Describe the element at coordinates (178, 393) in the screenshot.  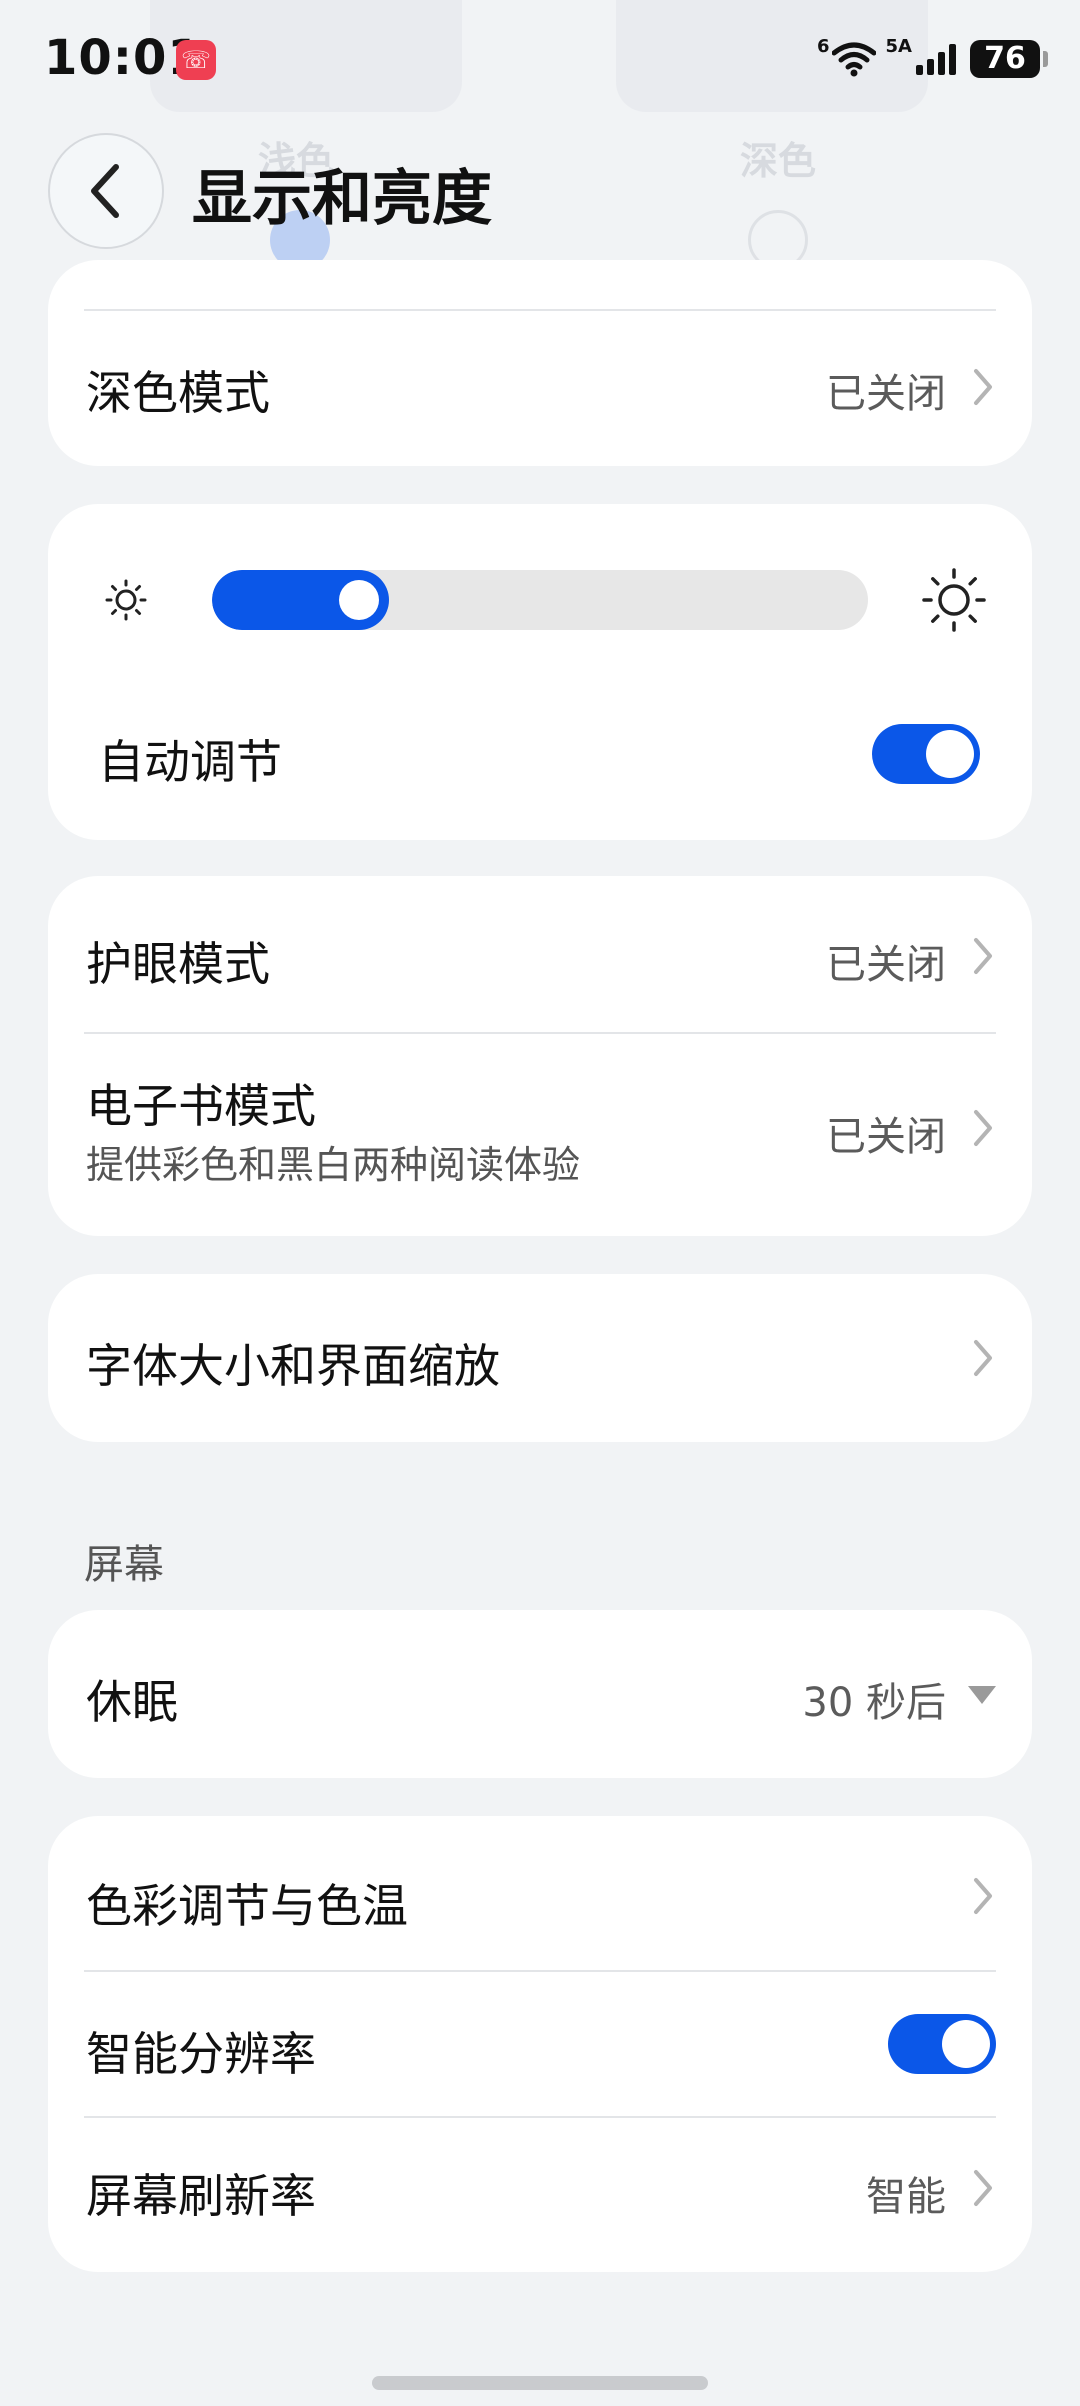
I see `dark-mode-label: 深色模式` at that location.